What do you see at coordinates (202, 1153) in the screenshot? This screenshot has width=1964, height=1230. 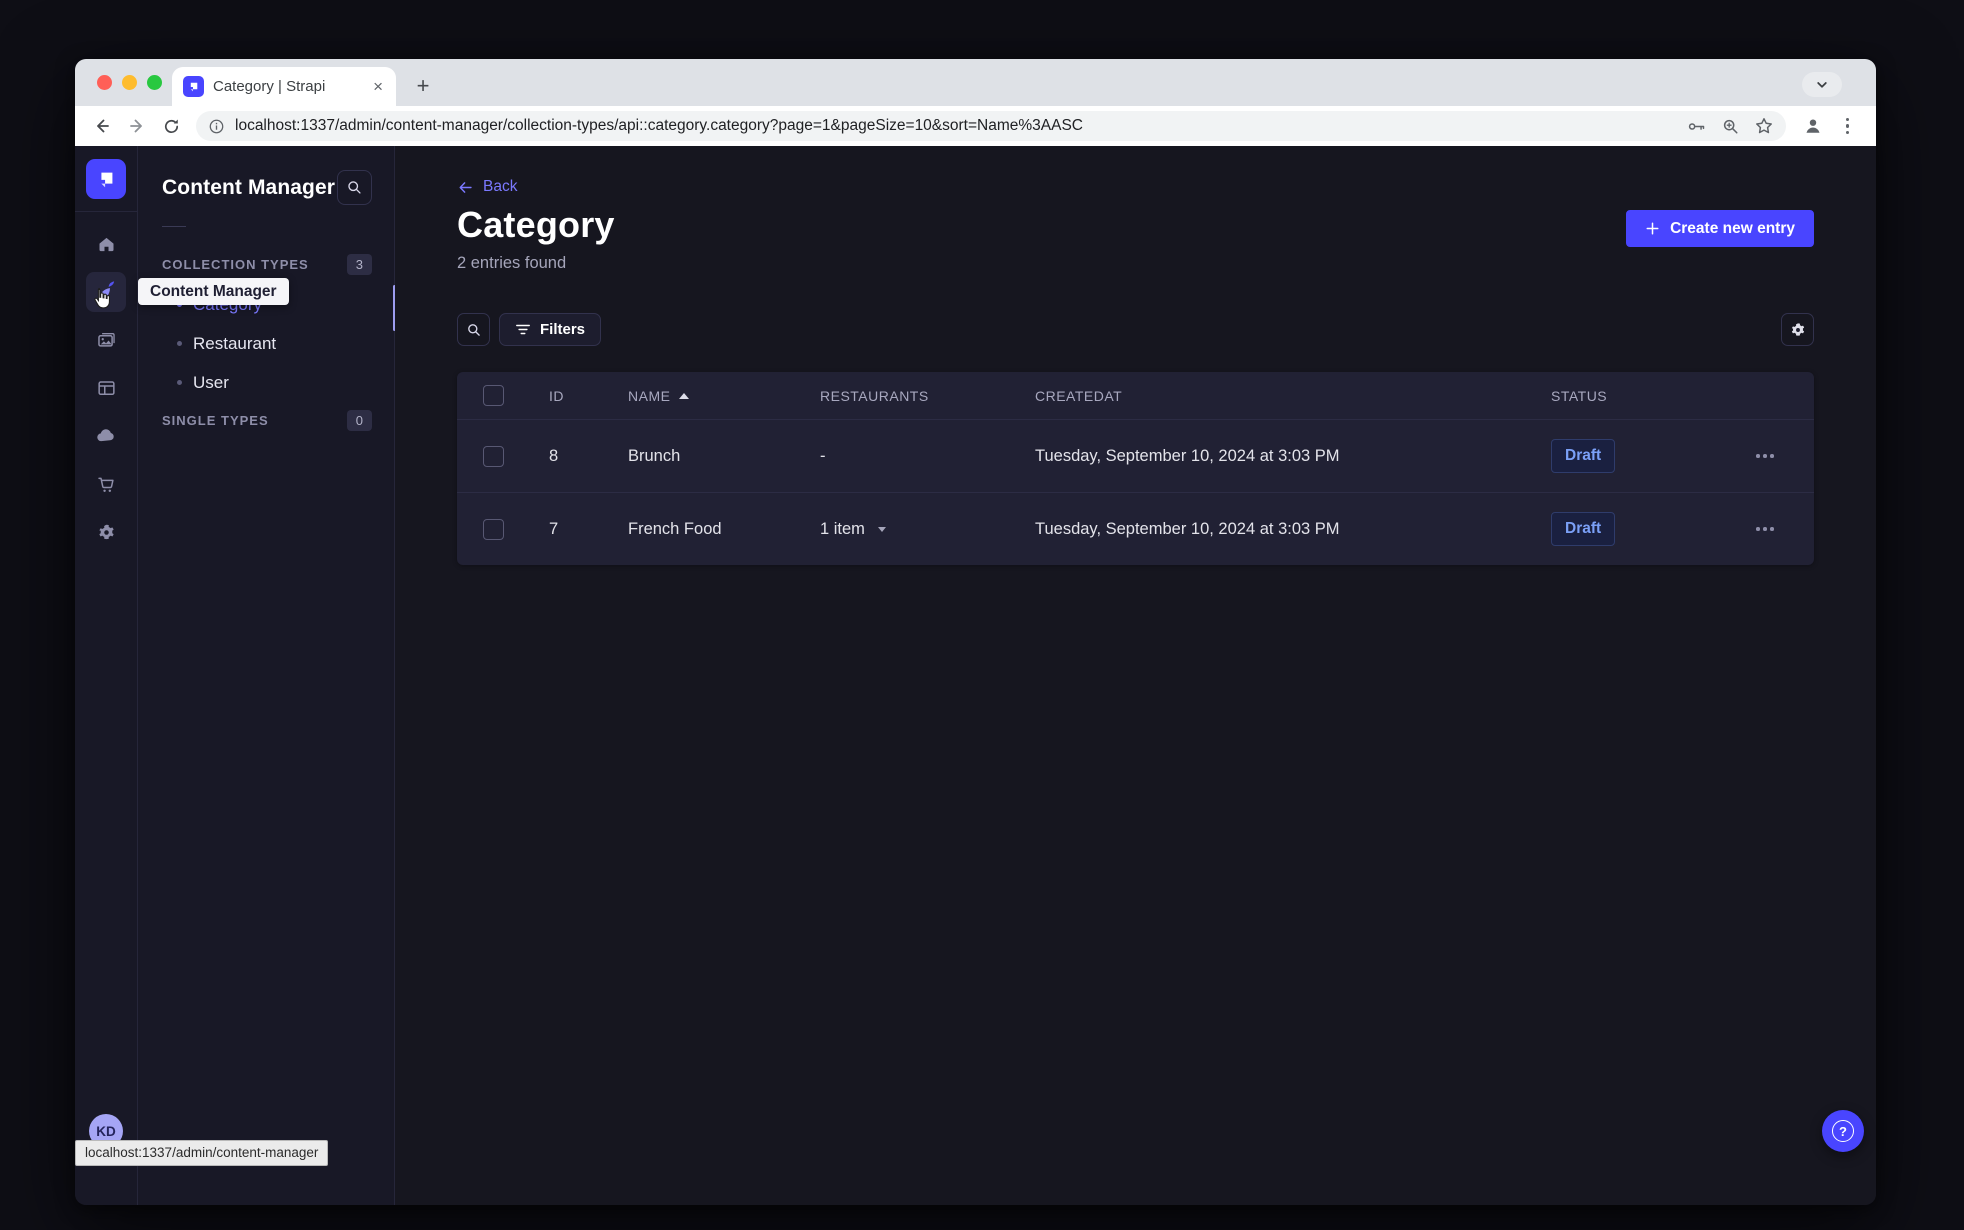 I see `status-bubble: localhost:1337/admin/content-manager` at bounding box center [202, 1153].